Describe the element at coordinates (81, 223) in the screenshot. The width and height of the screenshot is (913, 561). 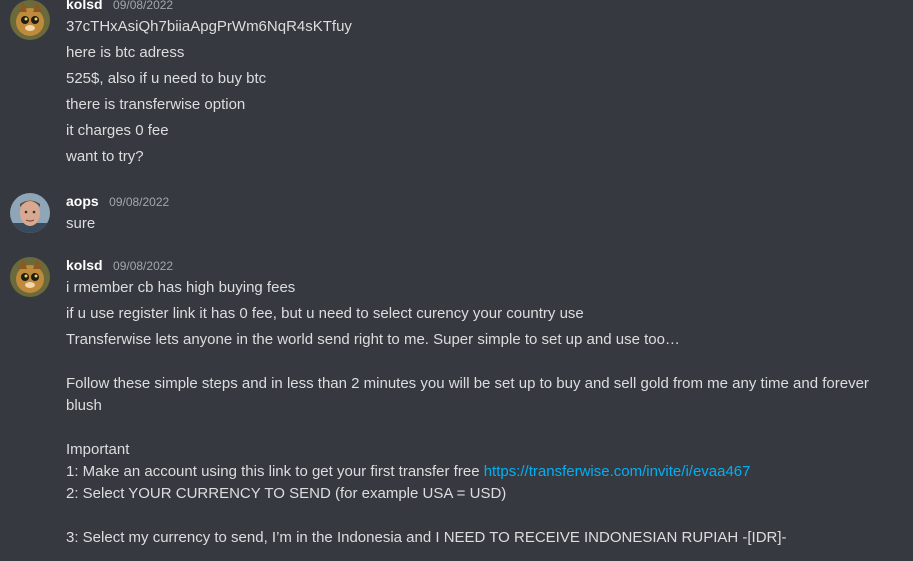
I see `message-line: sure` at that location.